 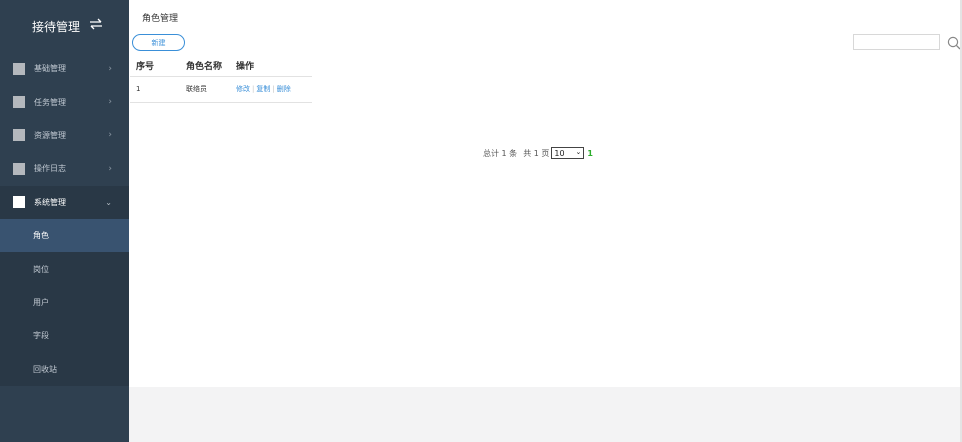 What do you see at coordinates (50, 202) in the screenshot?
I see `sidebar-item-label: 系统管理` at bounding box center [50, 202].